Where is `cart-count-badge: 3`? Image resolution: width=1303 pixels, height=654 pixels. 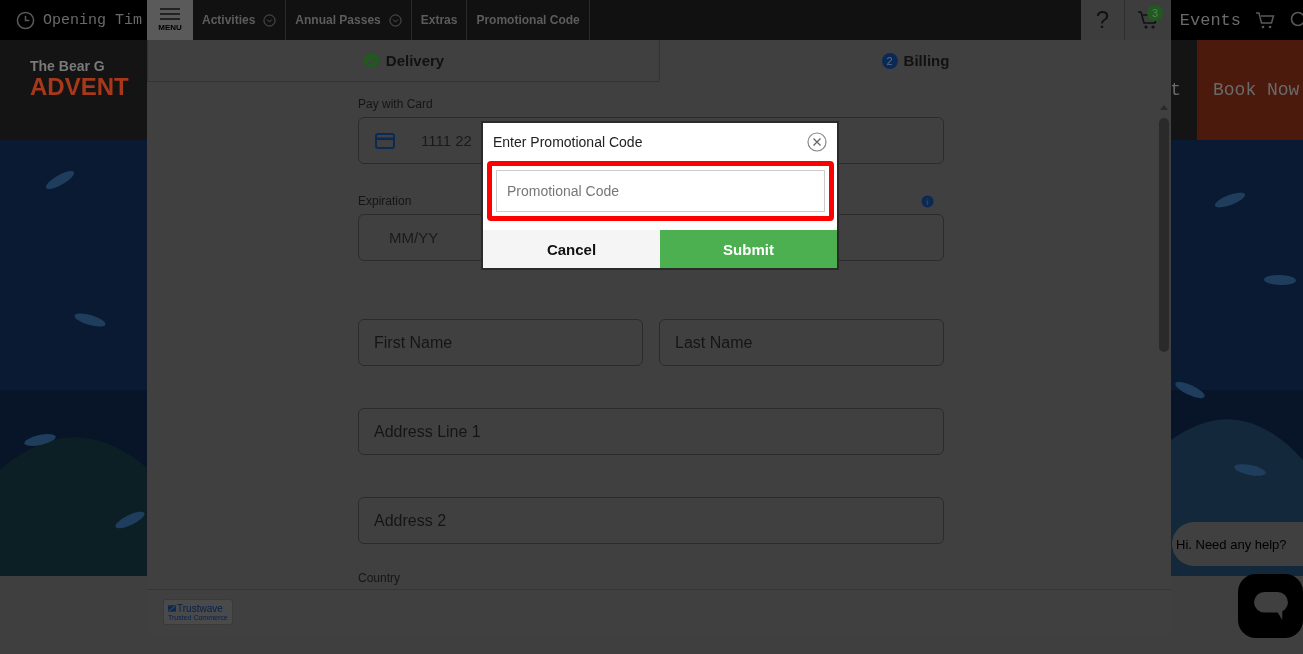
cart-count-badge: 3 is located at coordinates (1155, 13).